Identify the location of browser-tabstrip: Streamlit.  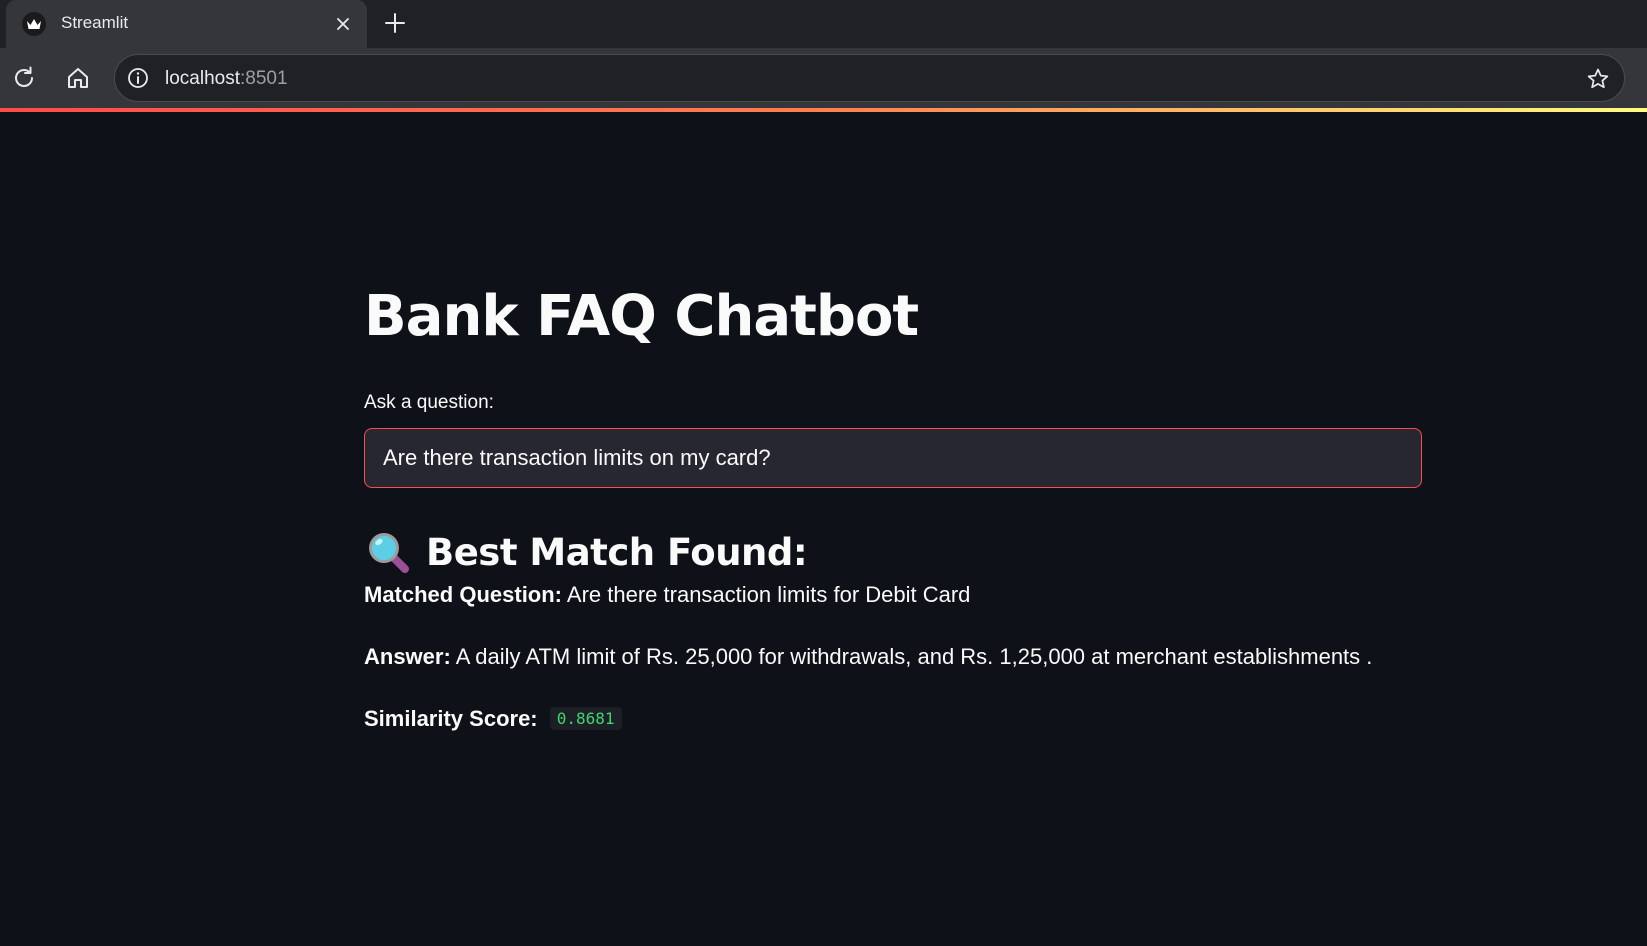
(823, 24).